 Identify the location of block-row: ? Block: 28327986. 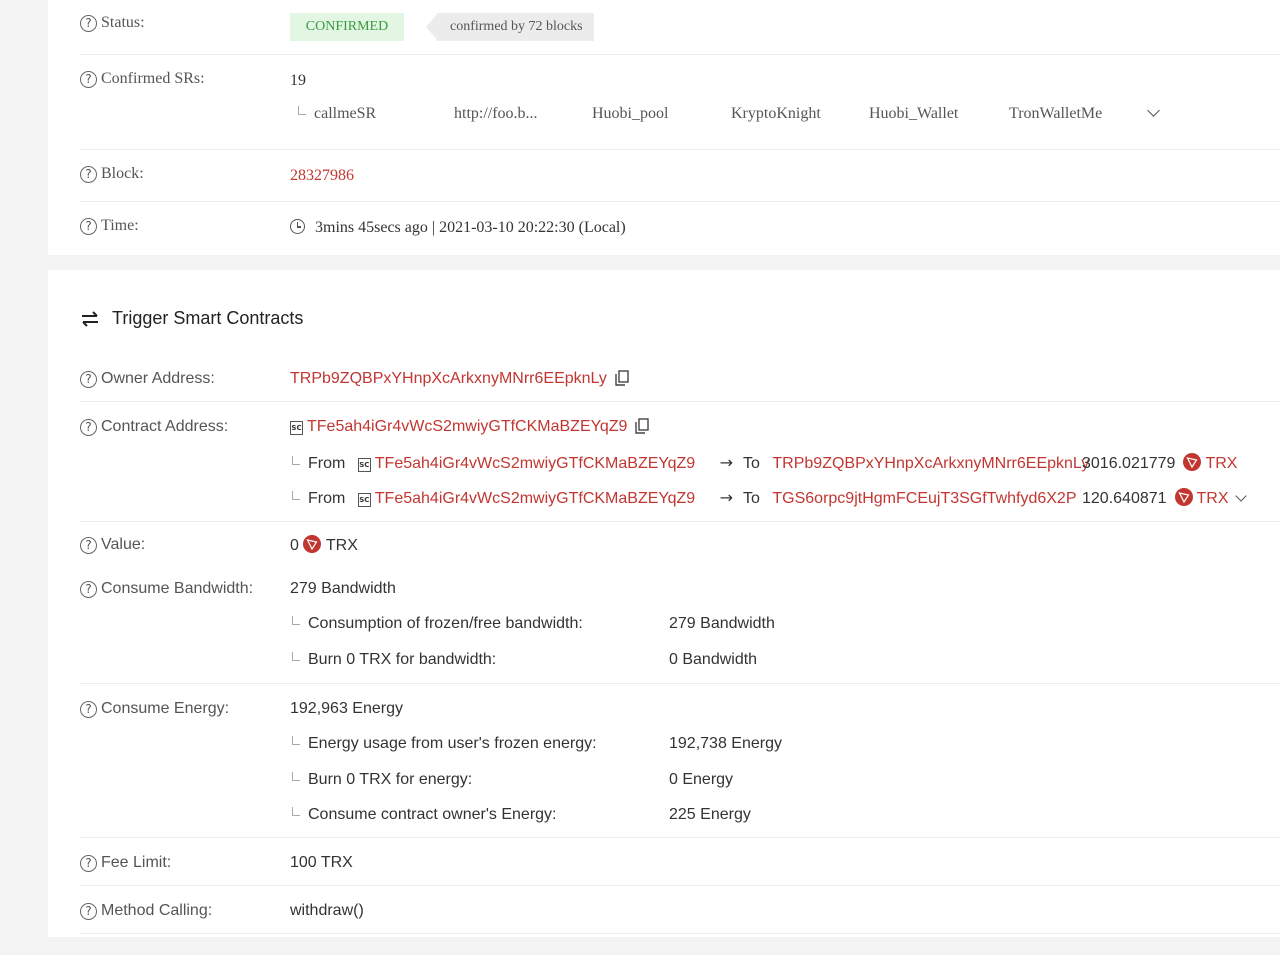
(680, 178).